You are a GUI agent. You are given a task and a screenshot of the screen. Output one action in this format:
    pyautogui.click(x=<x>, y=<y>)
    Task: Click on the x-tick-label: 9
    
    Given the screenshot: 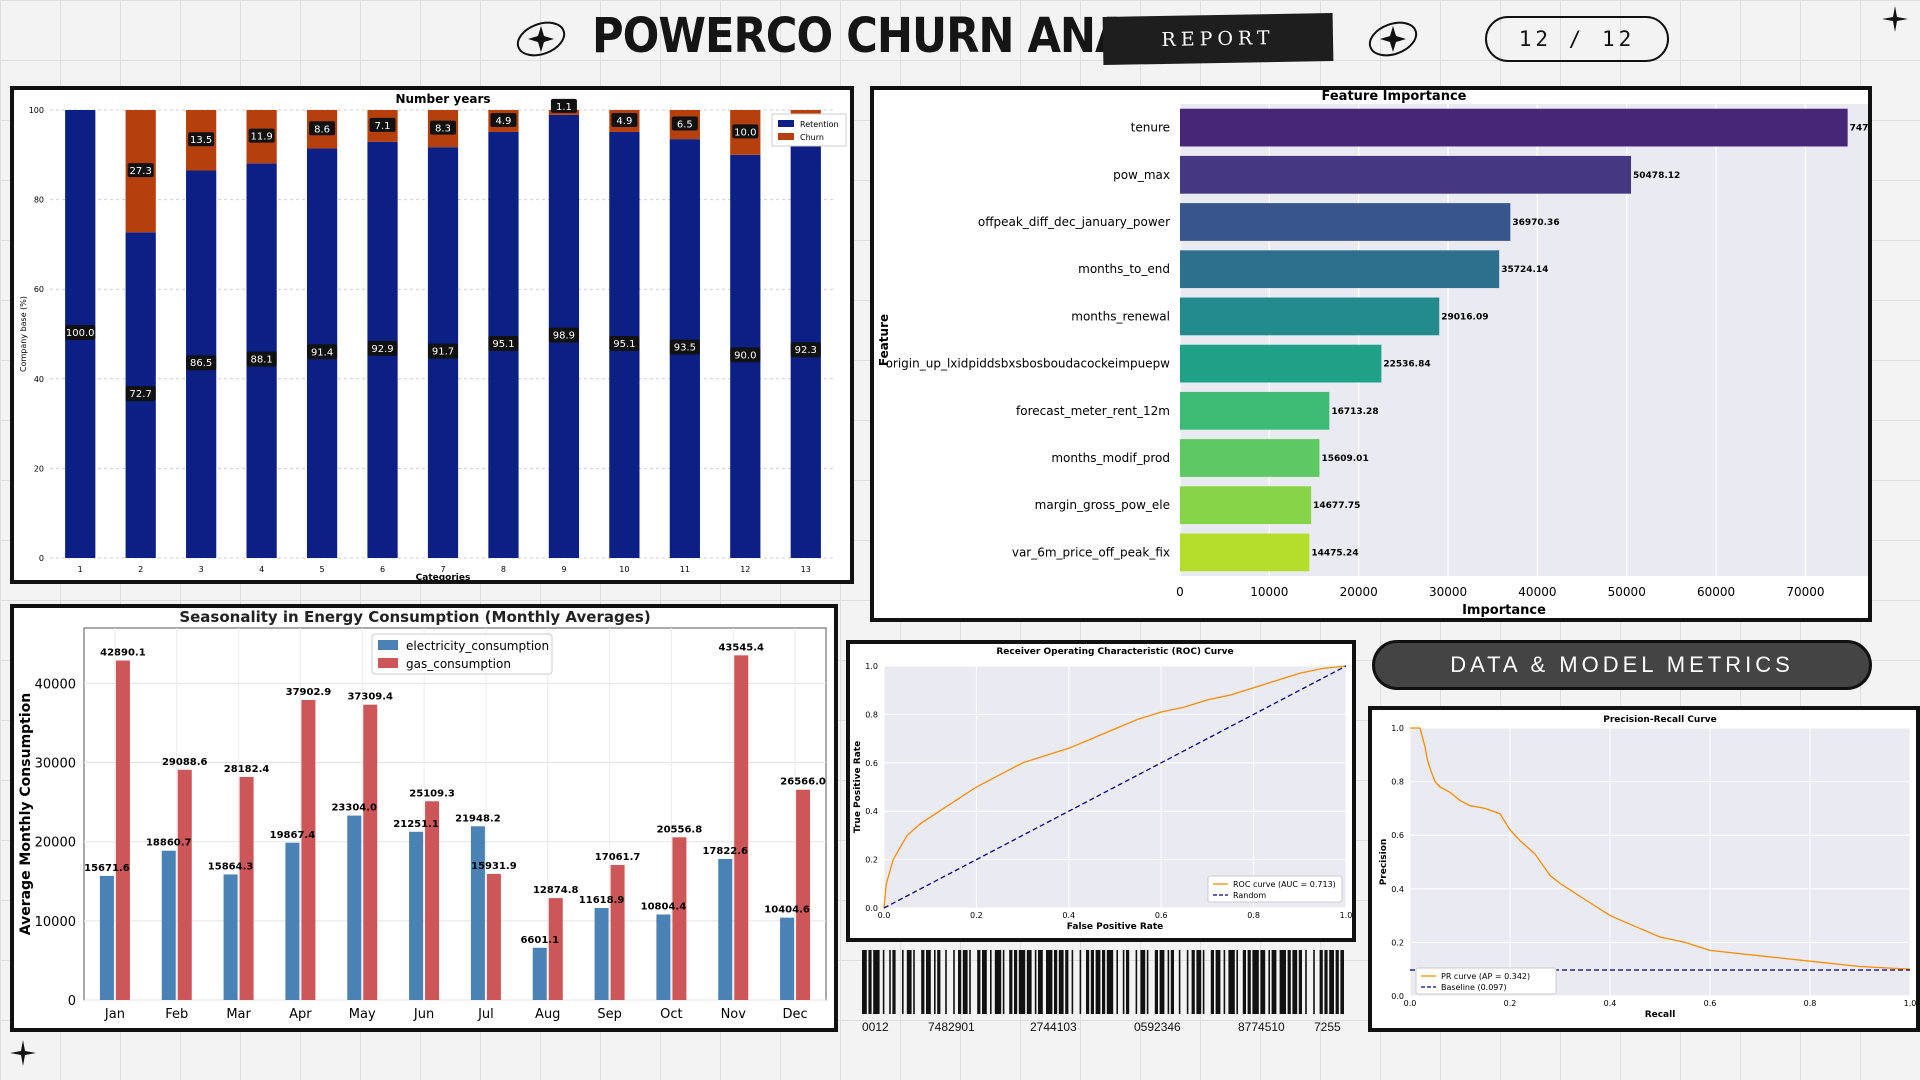 What is the action you would take?
    pyautogui.click(x=563, y=569)
    